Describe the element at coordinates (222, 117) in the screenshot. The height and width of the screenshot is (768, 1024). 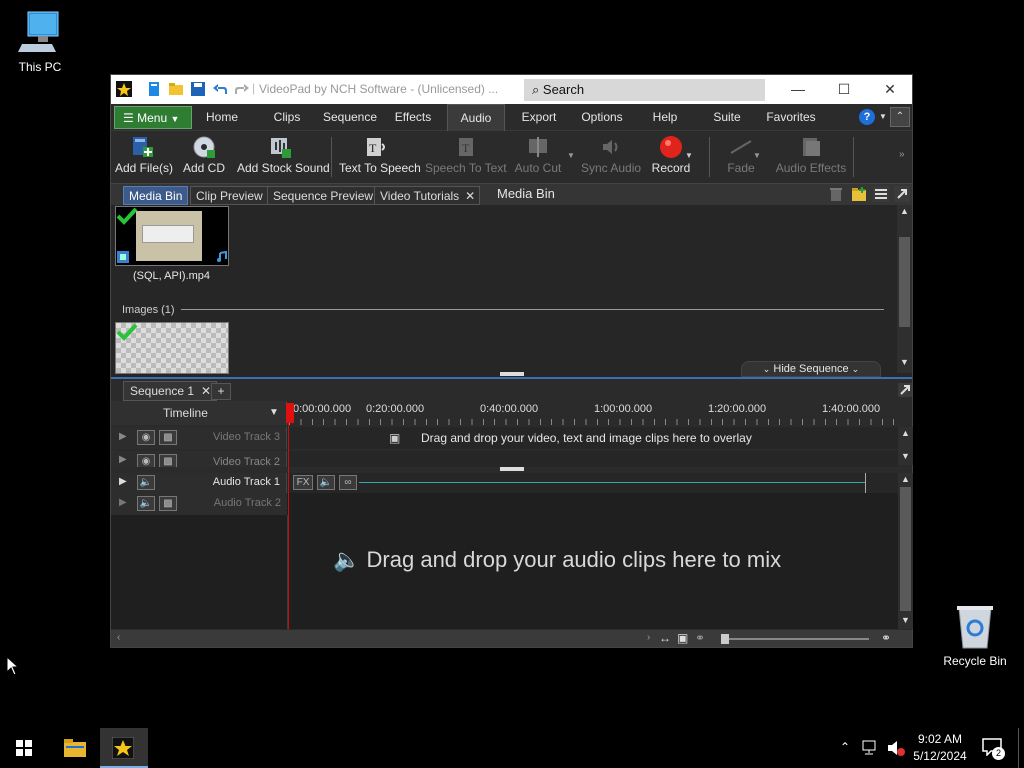
I see `tab-home: Home` at that location.